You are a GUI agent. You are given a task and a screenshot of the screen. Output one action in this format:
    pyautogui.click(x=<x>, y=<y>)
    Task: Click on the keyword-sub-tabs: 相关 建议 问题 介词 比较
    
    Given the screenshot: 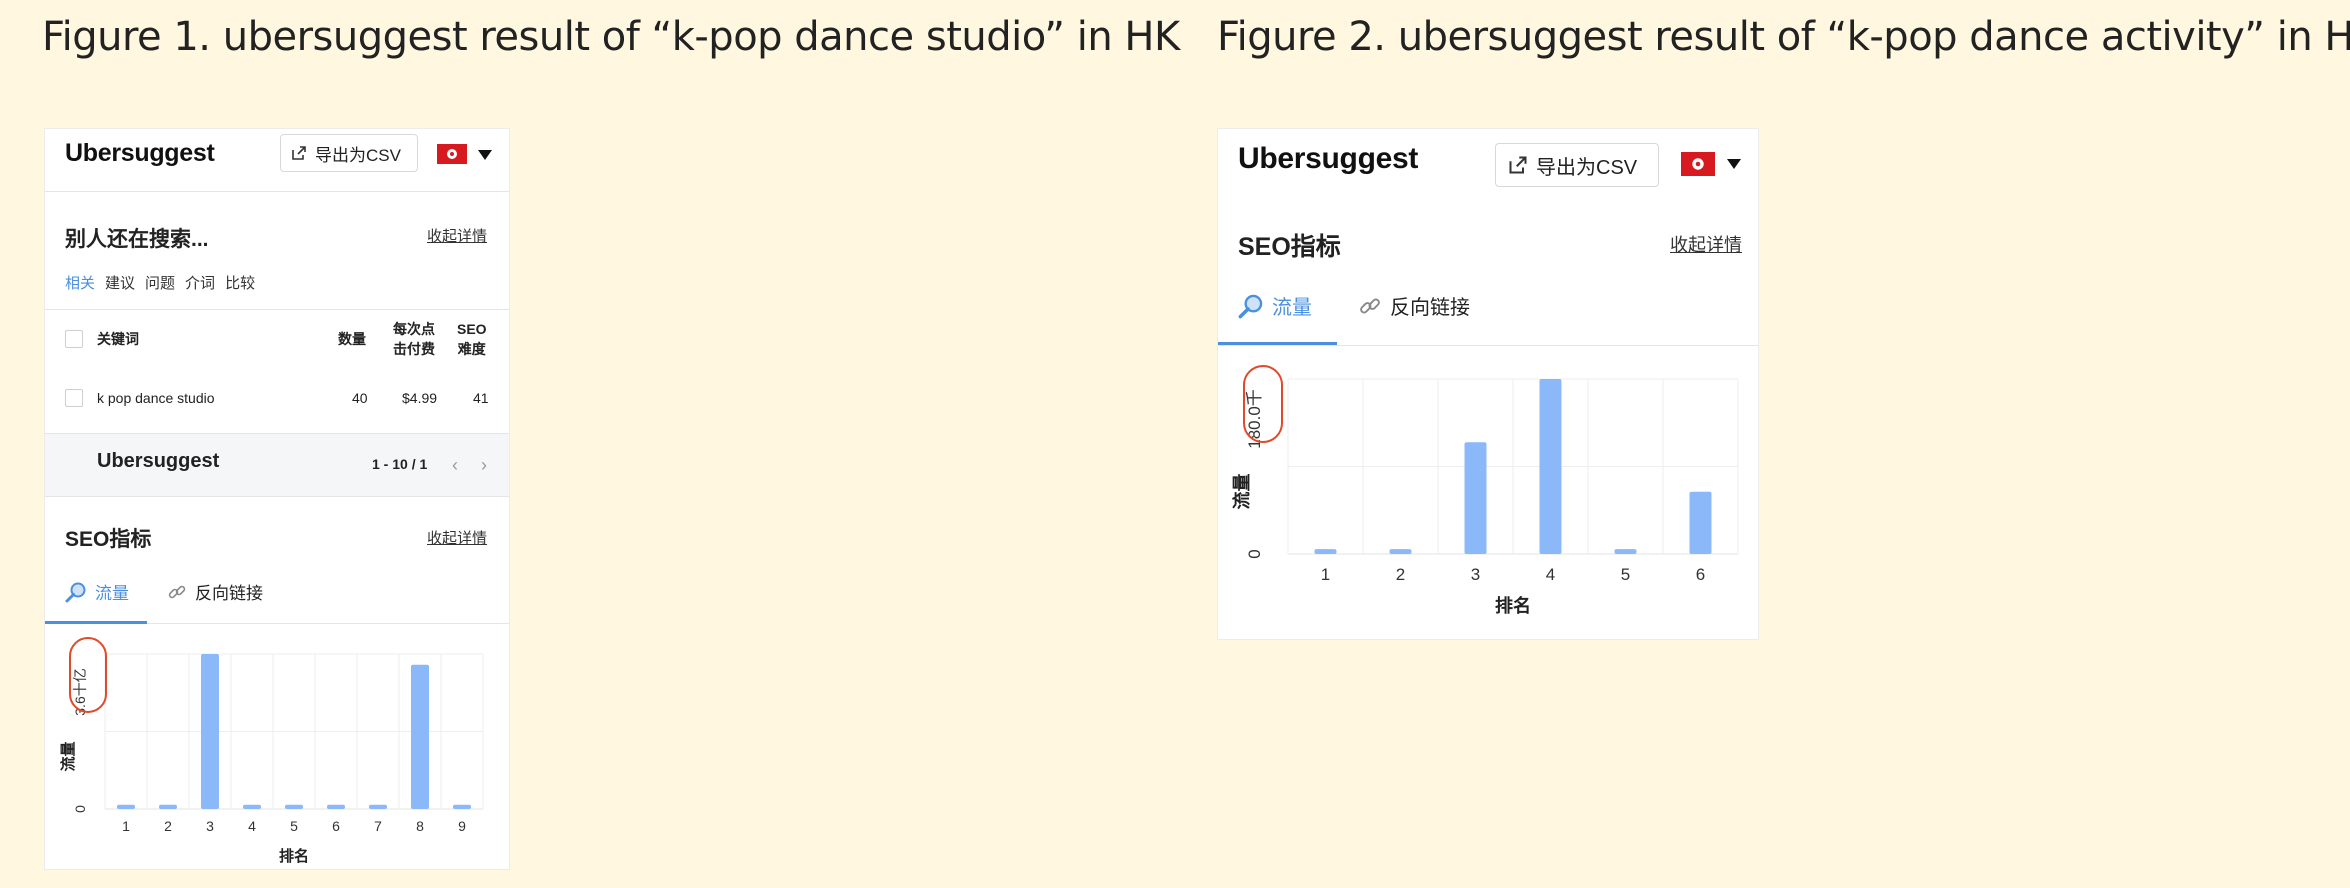 What is the action you would take?
    pyautogui.click(x=160, y=282)
    